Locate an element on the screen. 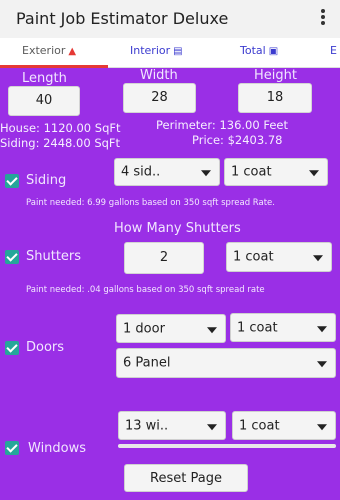 The image size is (340, 500). doors-checkbox is located at coordinates (12, 348).